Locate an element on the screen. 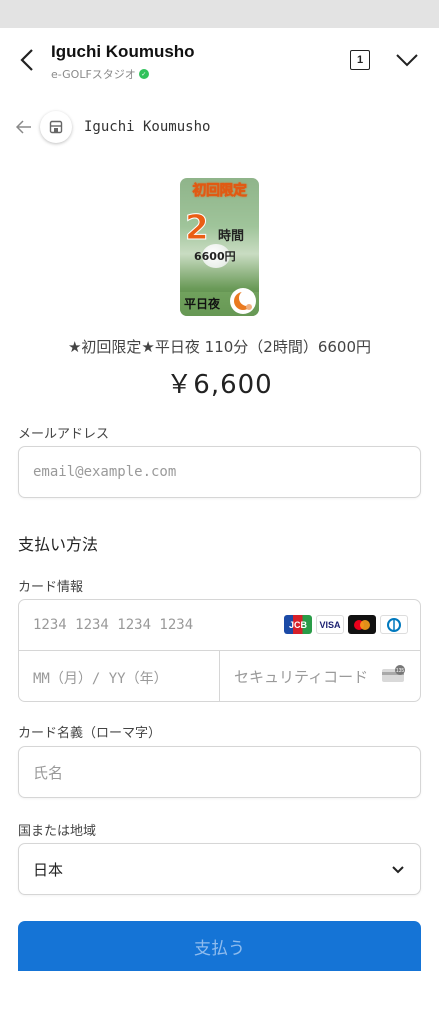  card-info-label: カード情報 is located at coordinates (51, 587).